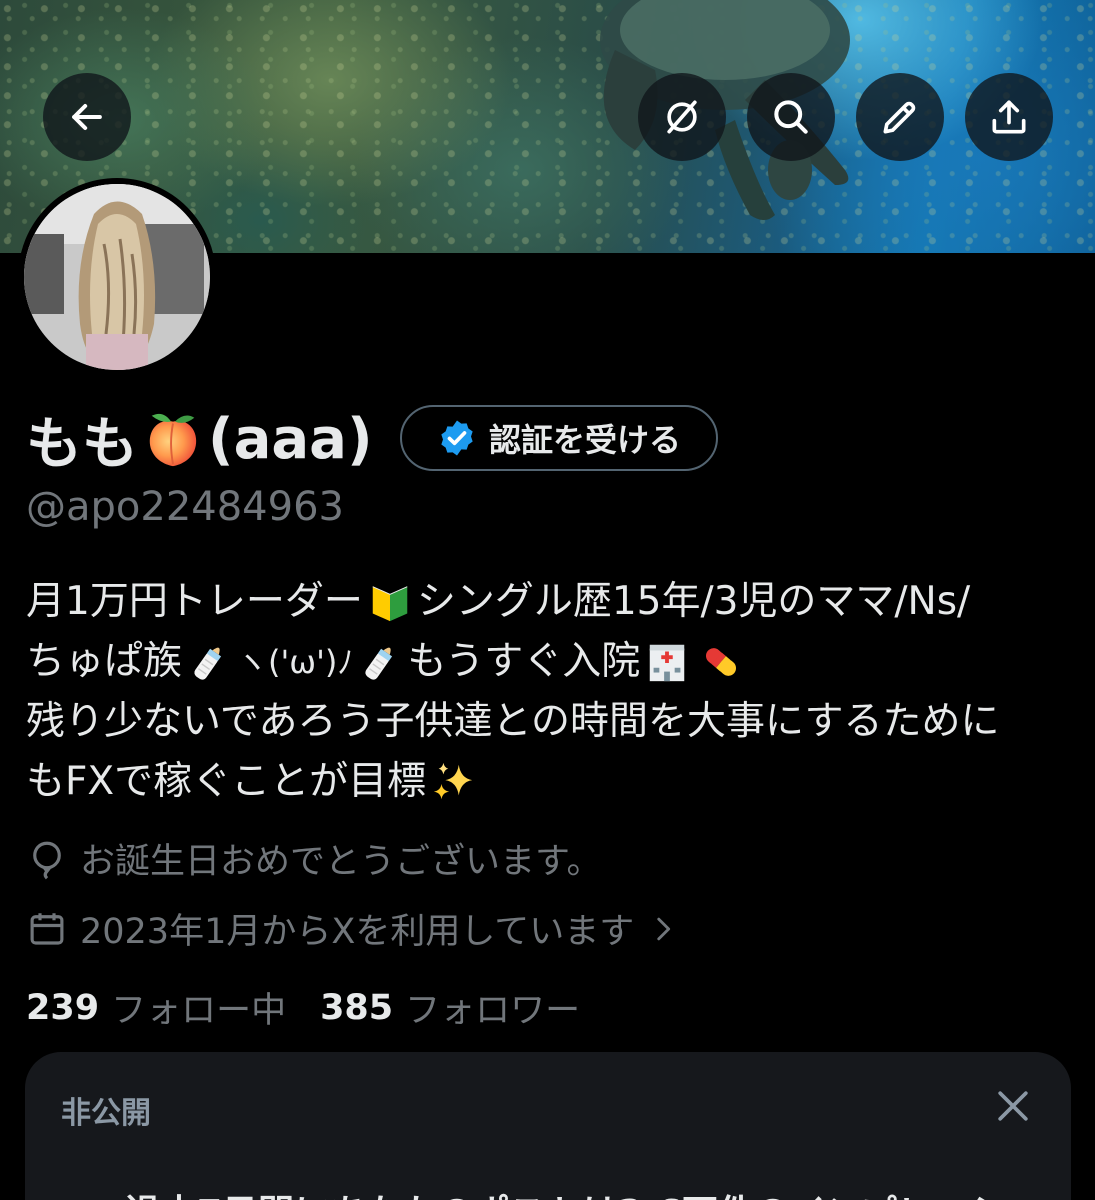  I want to click on bio-text: ちゅぱ族, so click(104, 661).